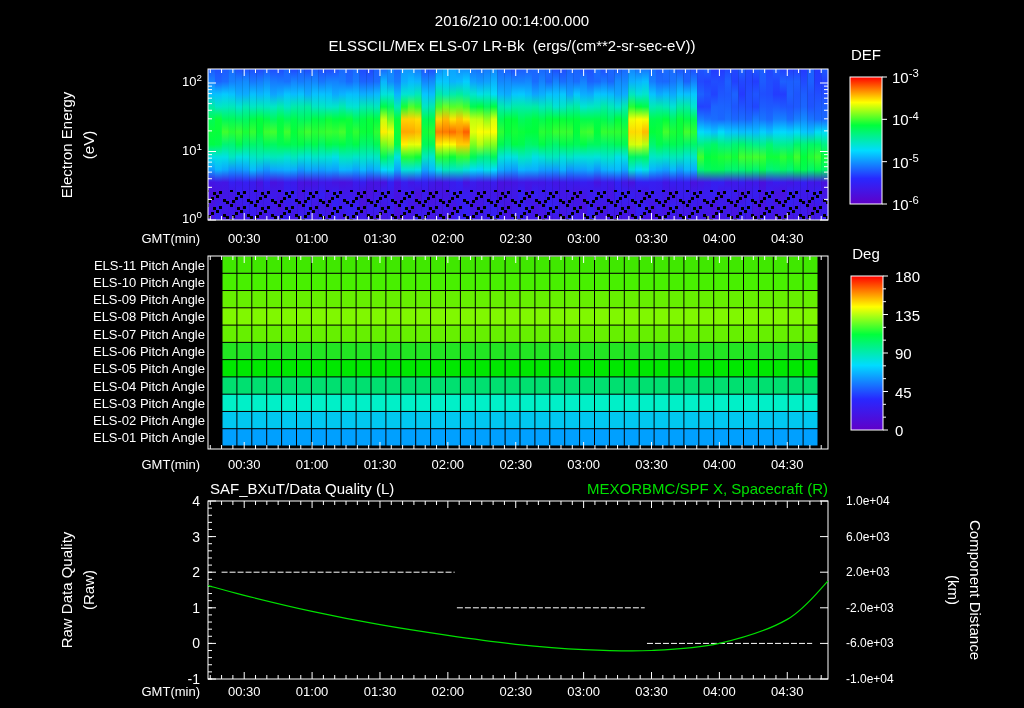  Describe the element at coordinates (148, 334) in the screenshot. I see `channel-label: ELS-07 Pitch Angle` at that location.